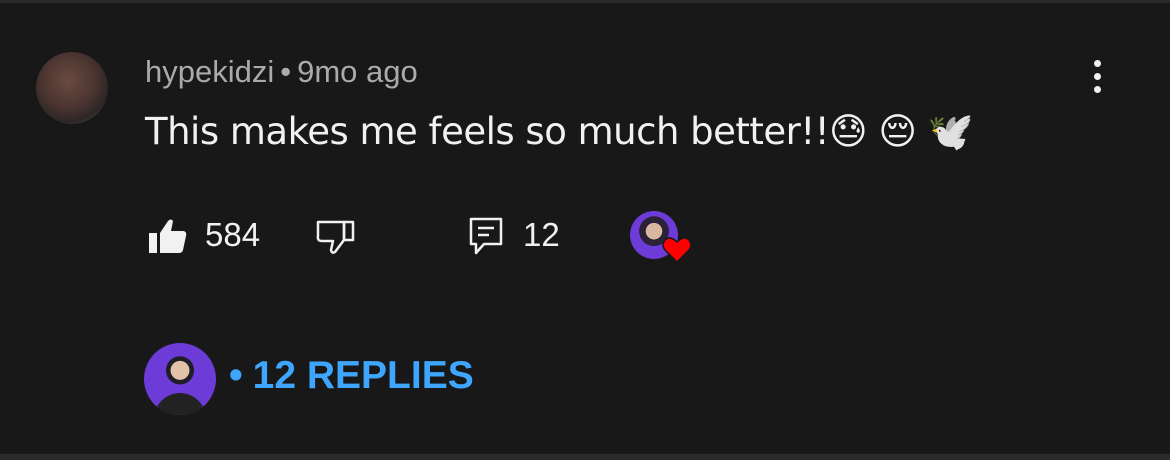 This screenshot has width=1170, height=460. I want to click on like-count: 584, so click(233, 234).